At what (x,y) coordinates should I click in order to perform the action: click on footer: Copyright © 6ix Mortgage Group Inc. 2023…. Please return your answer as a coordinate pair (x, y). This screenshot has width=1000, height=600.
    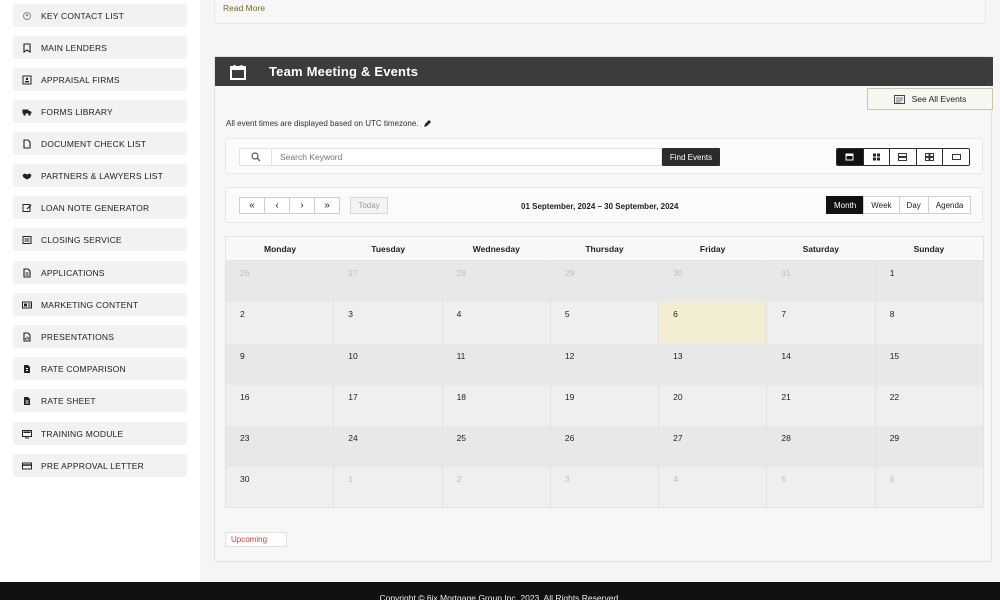
    Looking at the image, I should click on (500, 591).